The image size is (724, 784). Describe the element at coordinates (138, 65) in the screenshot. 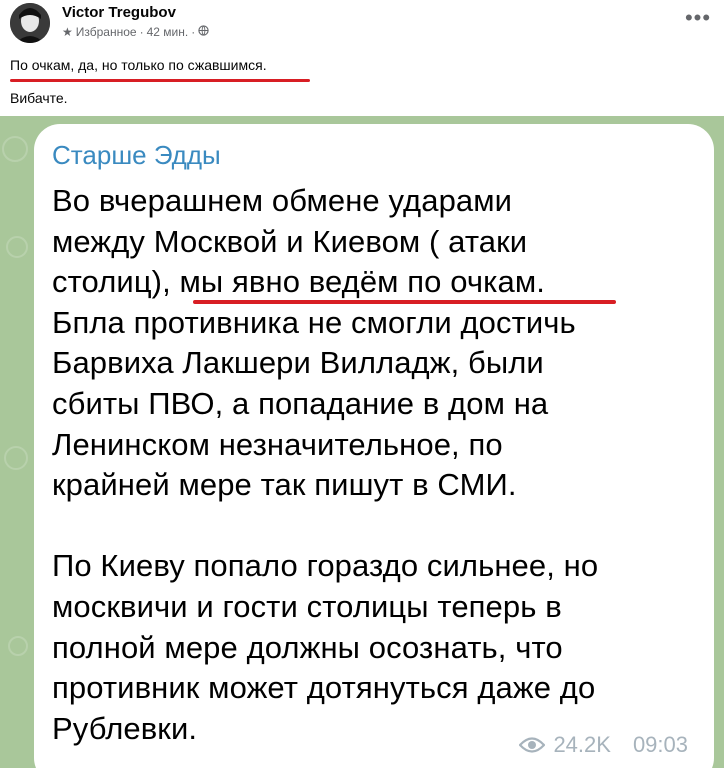

I see `post-caption-line1: По очкам, да, но только по сжавшимся.` at that location.